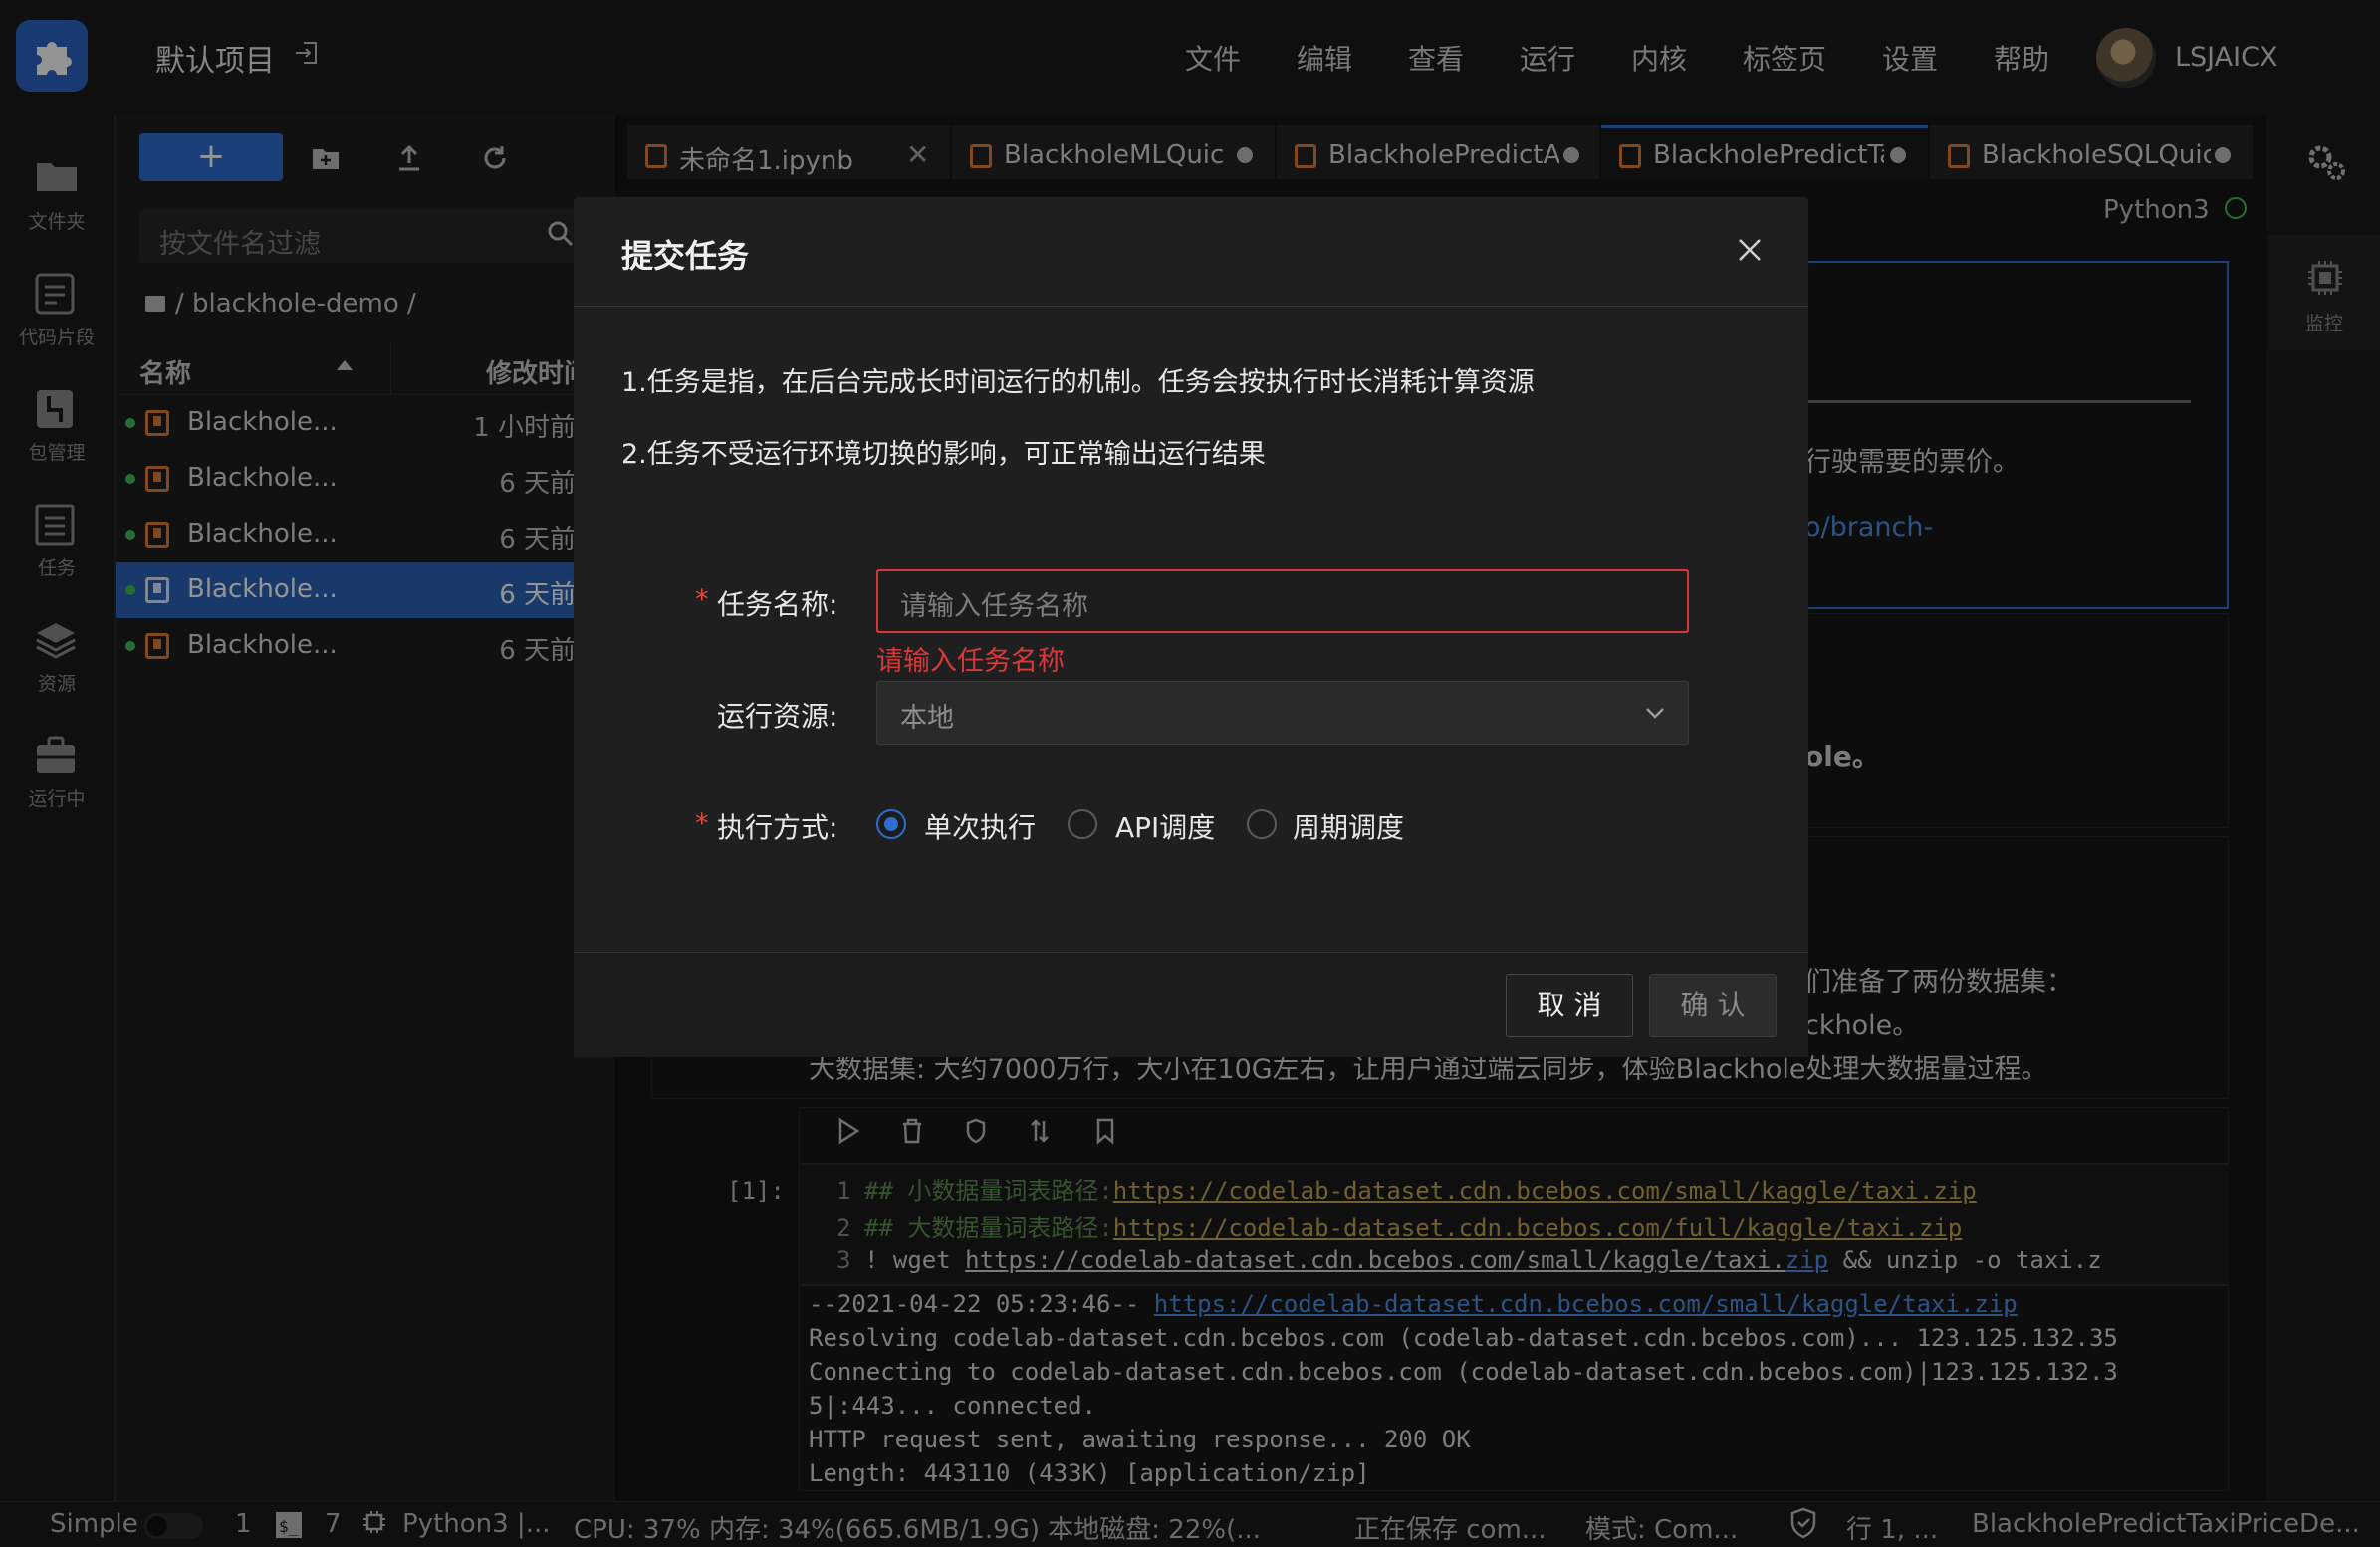 Image resolution: width=2380 pixels, height=1547 pixels. I want to click on task-name-label: 任务名称:, so click(777, 604).